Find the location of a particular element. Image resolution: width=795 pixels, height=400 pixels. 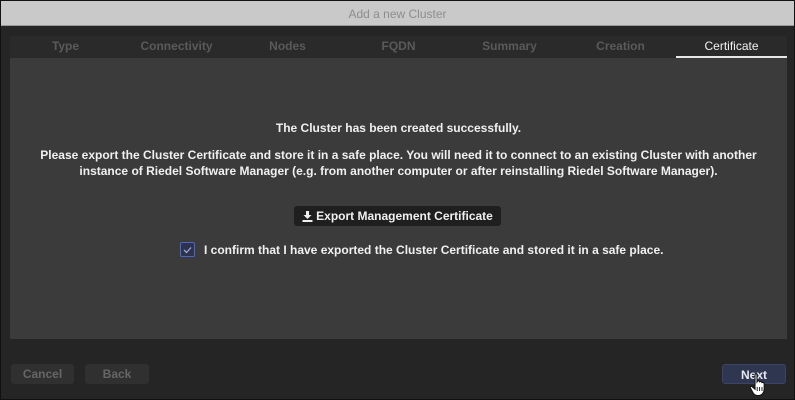

confirm-checkbox is located at coordinates (187, 249).